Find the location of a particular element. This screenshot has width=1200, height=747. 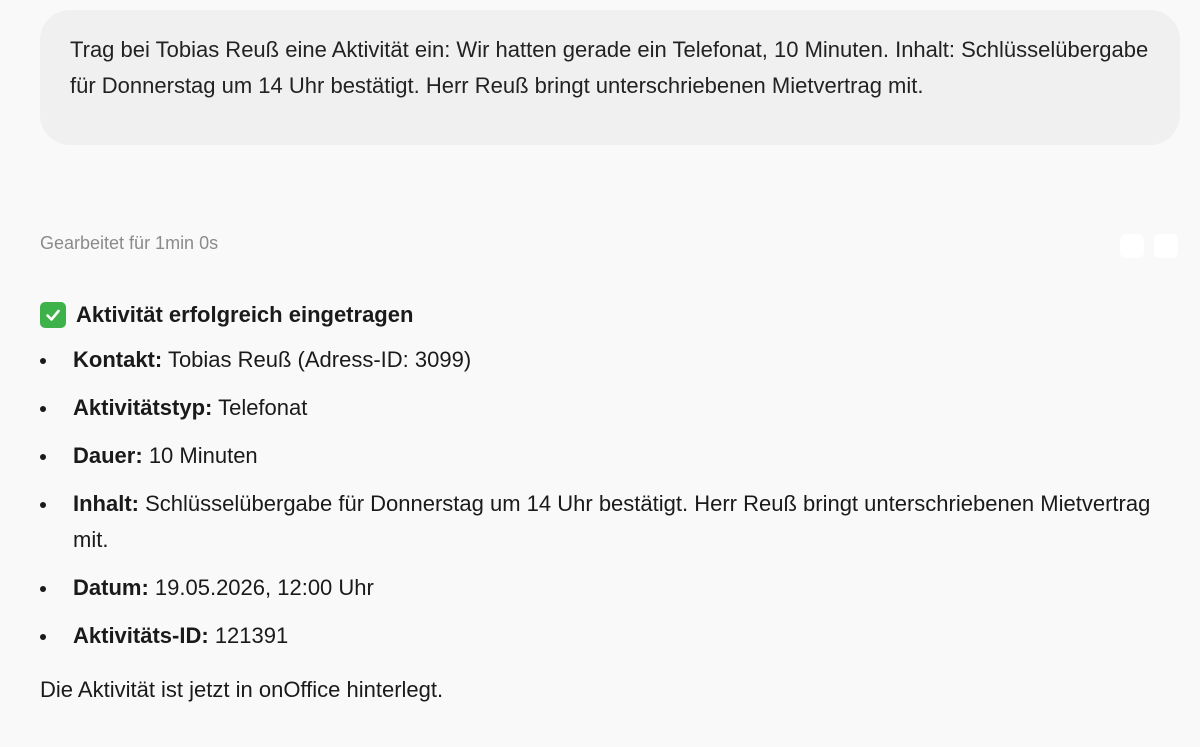

item-label: Aktivitätstyp: is located at coordinates (143, 407).